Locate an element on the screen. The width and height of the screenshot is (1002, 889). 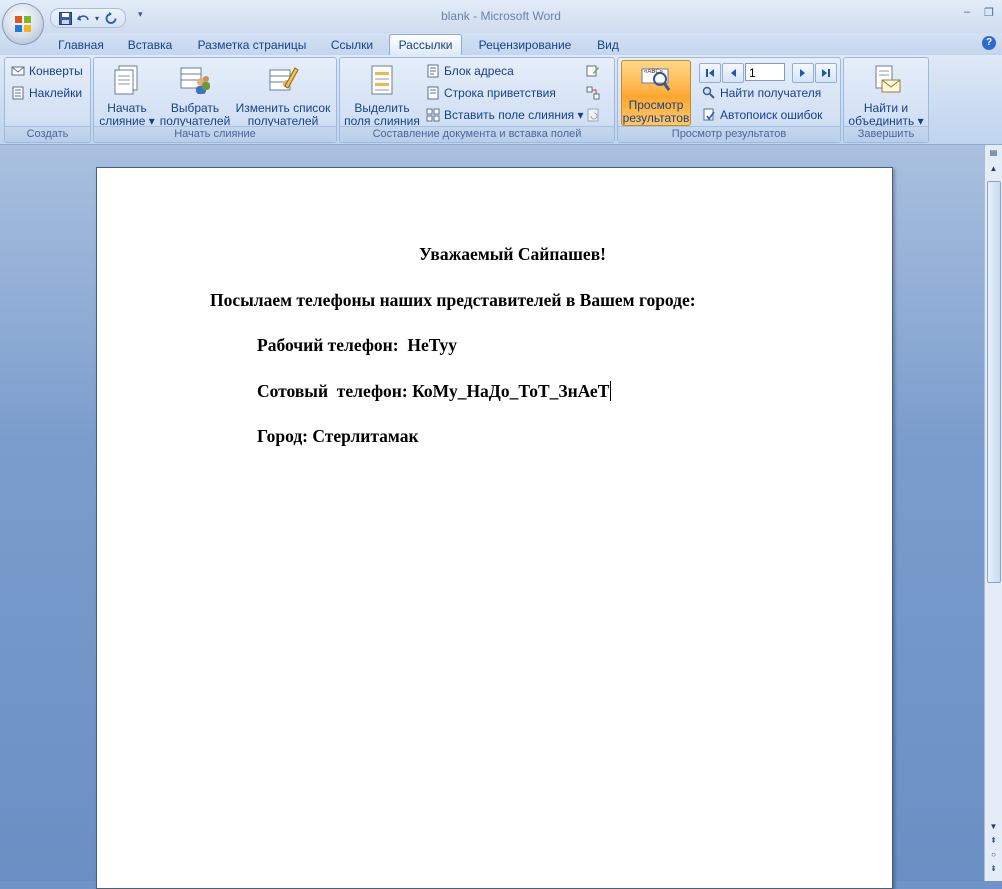
previous-record-button is located at coordinates (733, 73).